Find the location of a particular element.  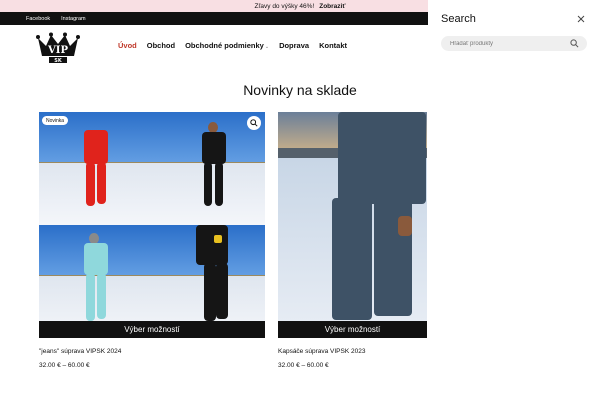

zoom-button is located at coordinates (254, 123).